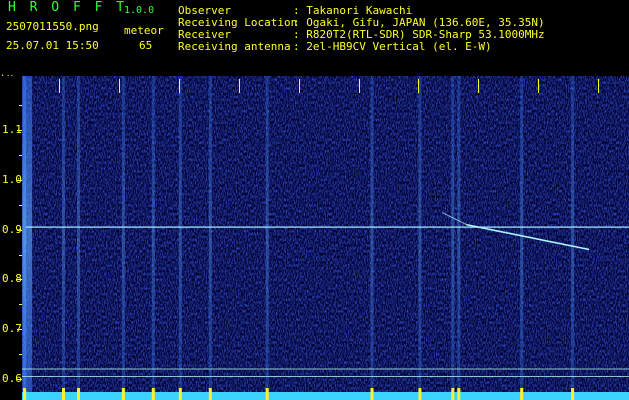 This screenshot has height=400, width=629. Describe the element at coordinates (12, 229) in the screenshot. I see `freq-tick-label: 0.9` at that location.